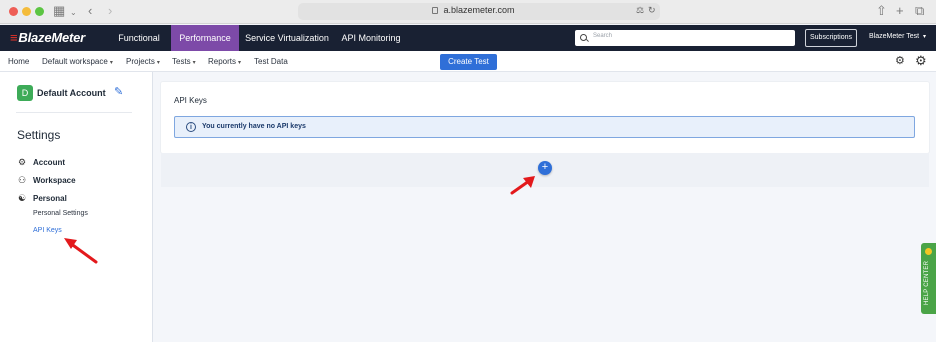  Describe the element at coordinates (583, 37) in the screenshot. I see `search-icon` at that location.